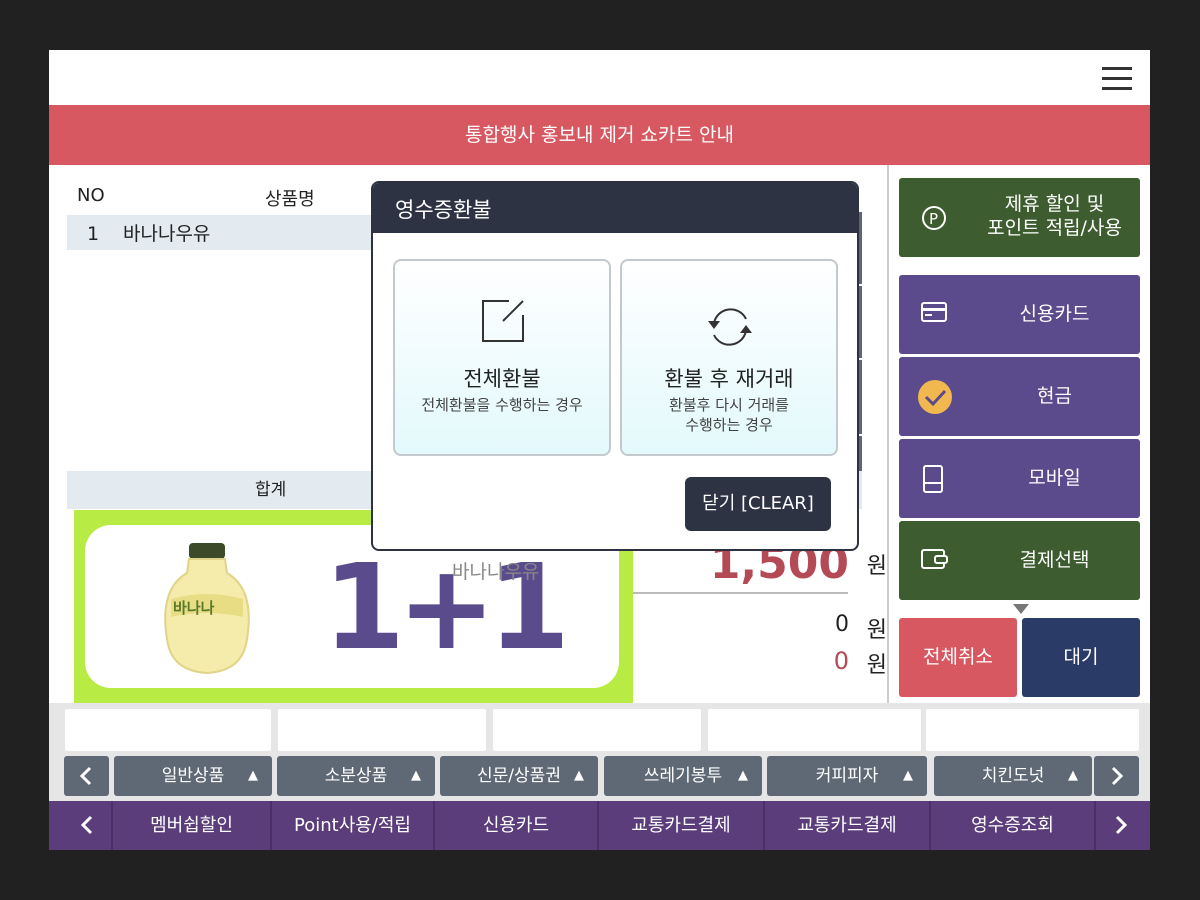  I want to click on credit-card-menu-button: 신용카드, so click(517, 825).